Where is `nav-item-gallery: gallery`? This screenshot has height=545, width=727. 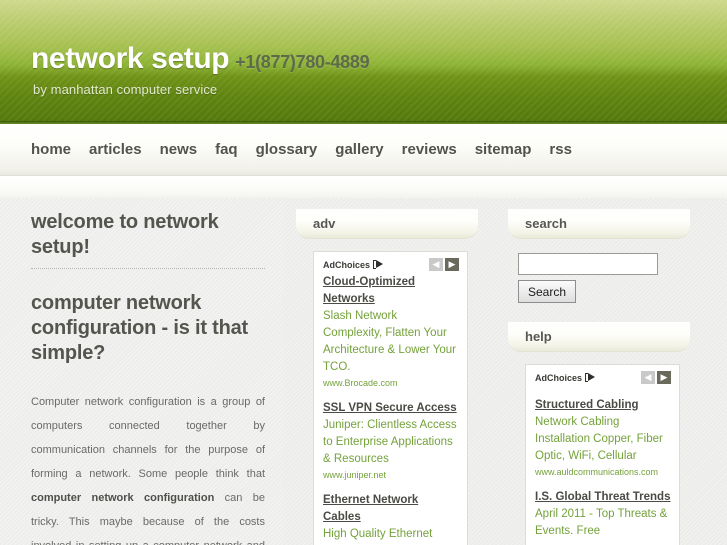
nav-item-gallery: gallery is located at coordinates (359, 149).